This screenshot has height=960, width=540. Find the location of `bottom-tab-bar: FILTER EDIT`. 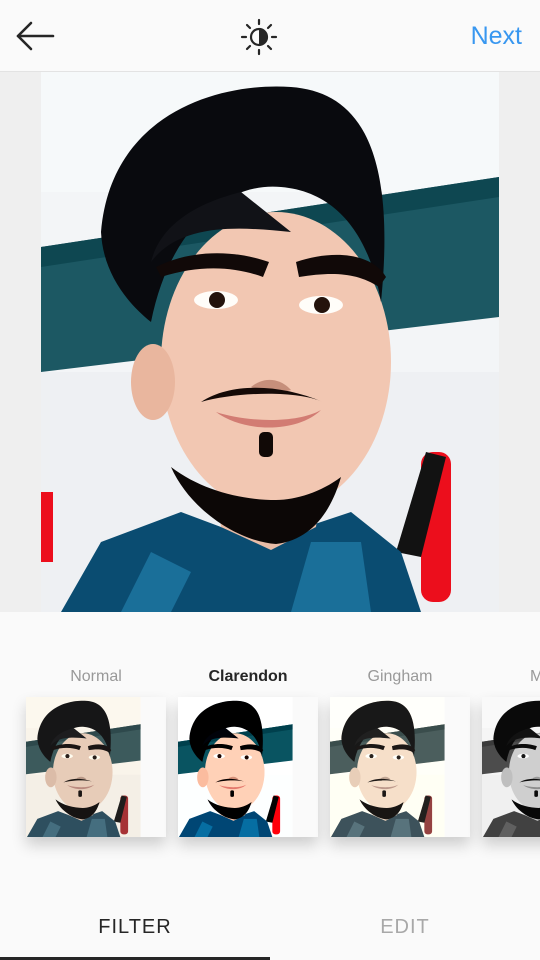

bottom-tab-bar: FILTER EDIT is located at coordinates (270, 927).